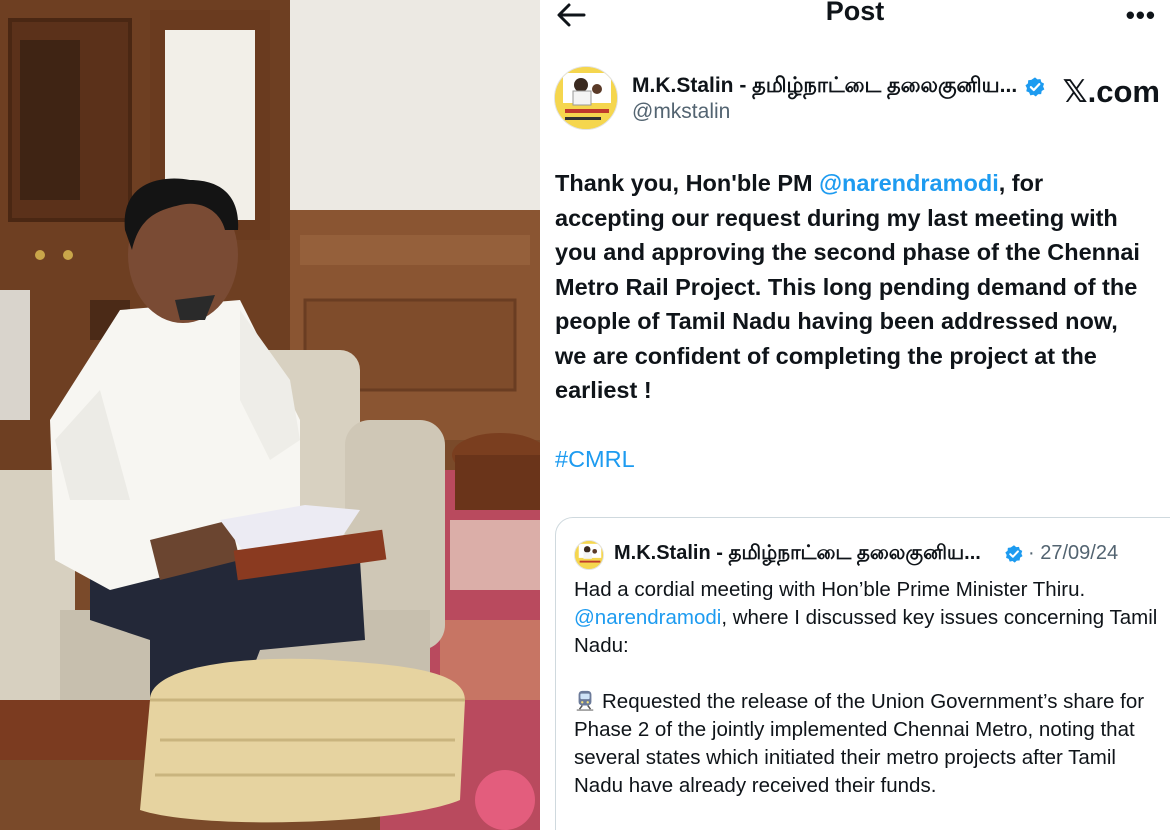  I want to click on top-bar: Post •••, so click(855, 25).